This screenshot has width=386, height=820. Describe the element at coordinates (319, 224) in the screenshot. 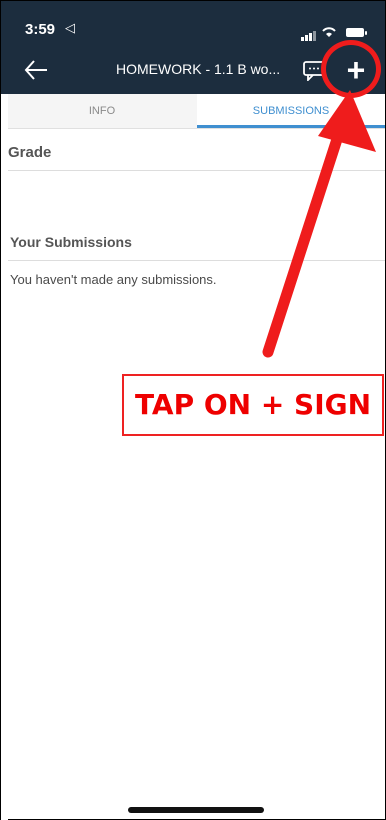

I see `annotation-arrow` at that location.